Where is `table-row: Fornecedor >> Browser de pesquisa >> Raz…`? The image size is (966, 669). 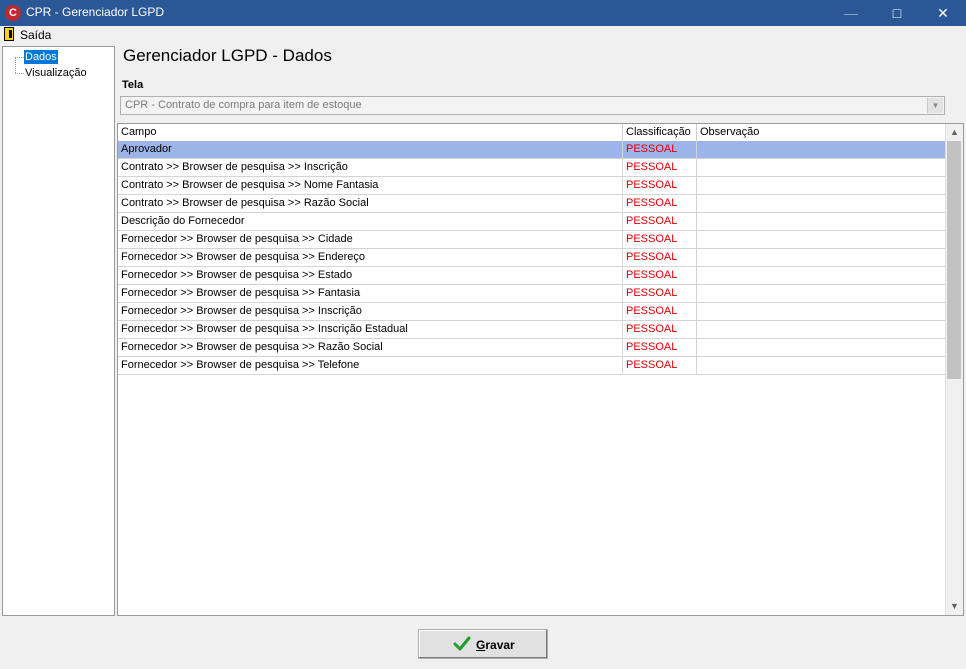
table-row: Fornecedor >> Browser de pesquisa >> Raz… is located at coordinates (532, 348).